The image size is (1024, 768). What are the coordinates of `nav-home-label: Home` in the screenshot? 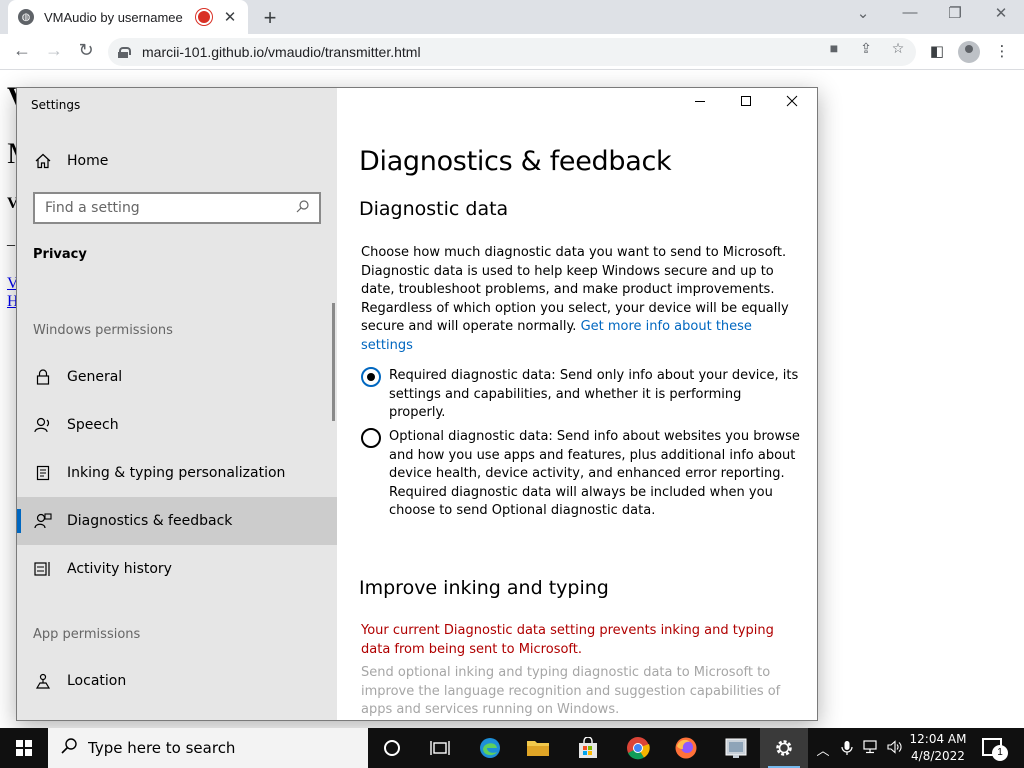 It's located at (88, 161).